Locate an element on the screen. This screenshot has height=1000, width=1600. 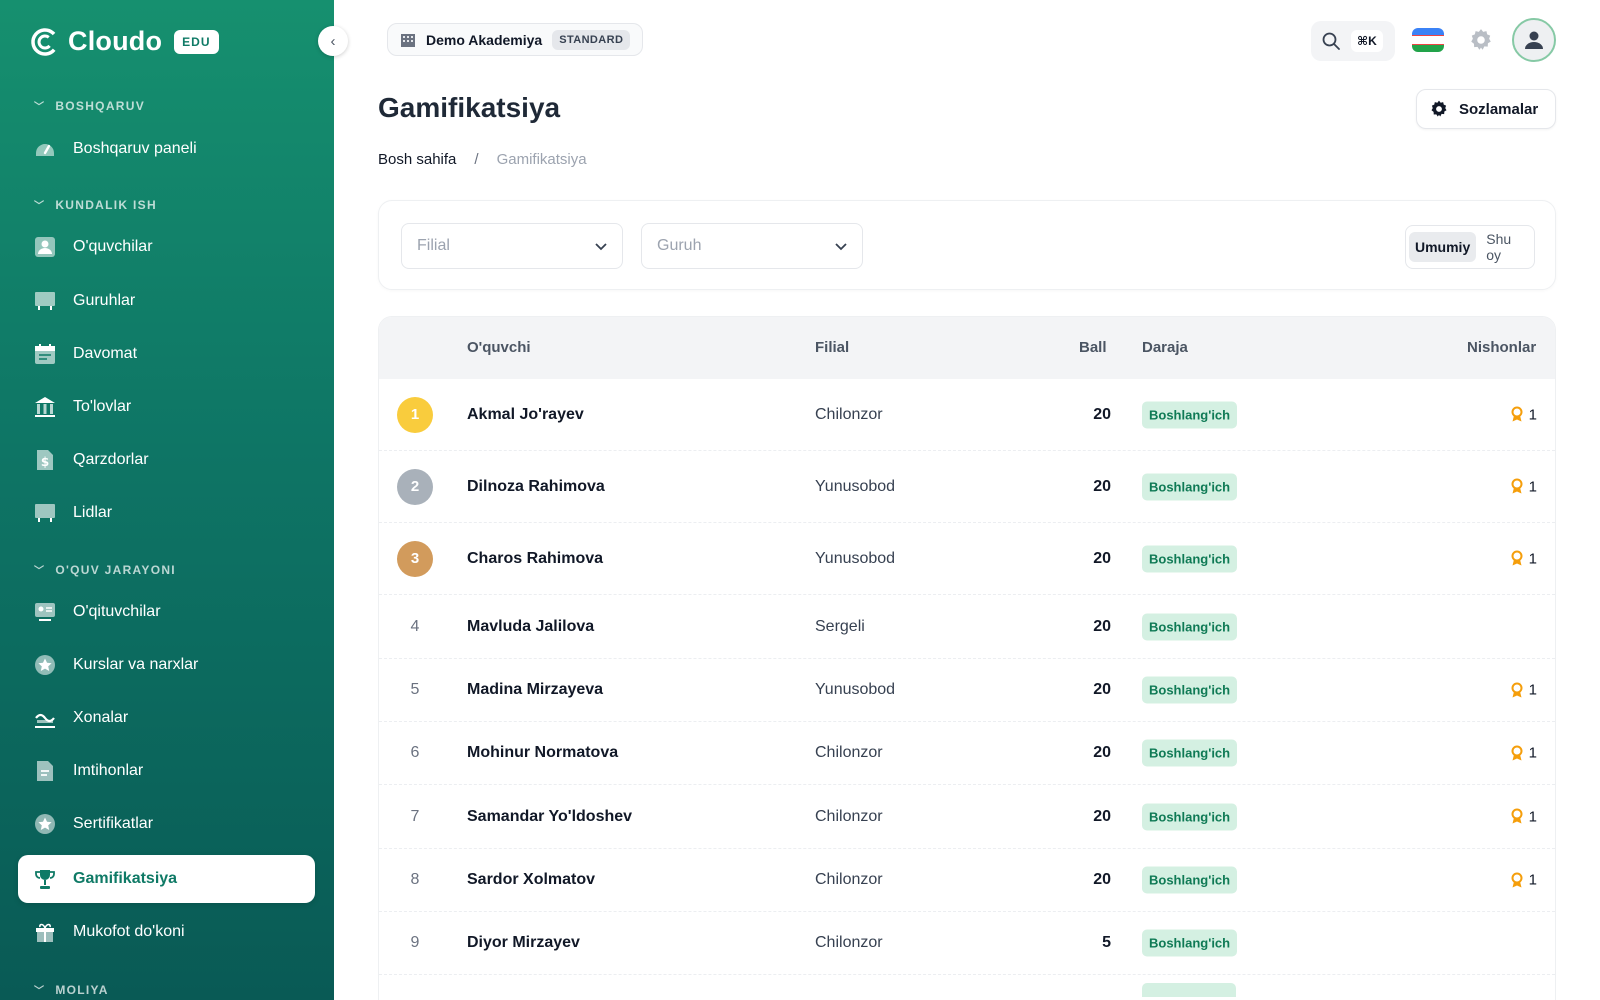
sidebar-item-label: Davomat is located at coordinates (105, 353).